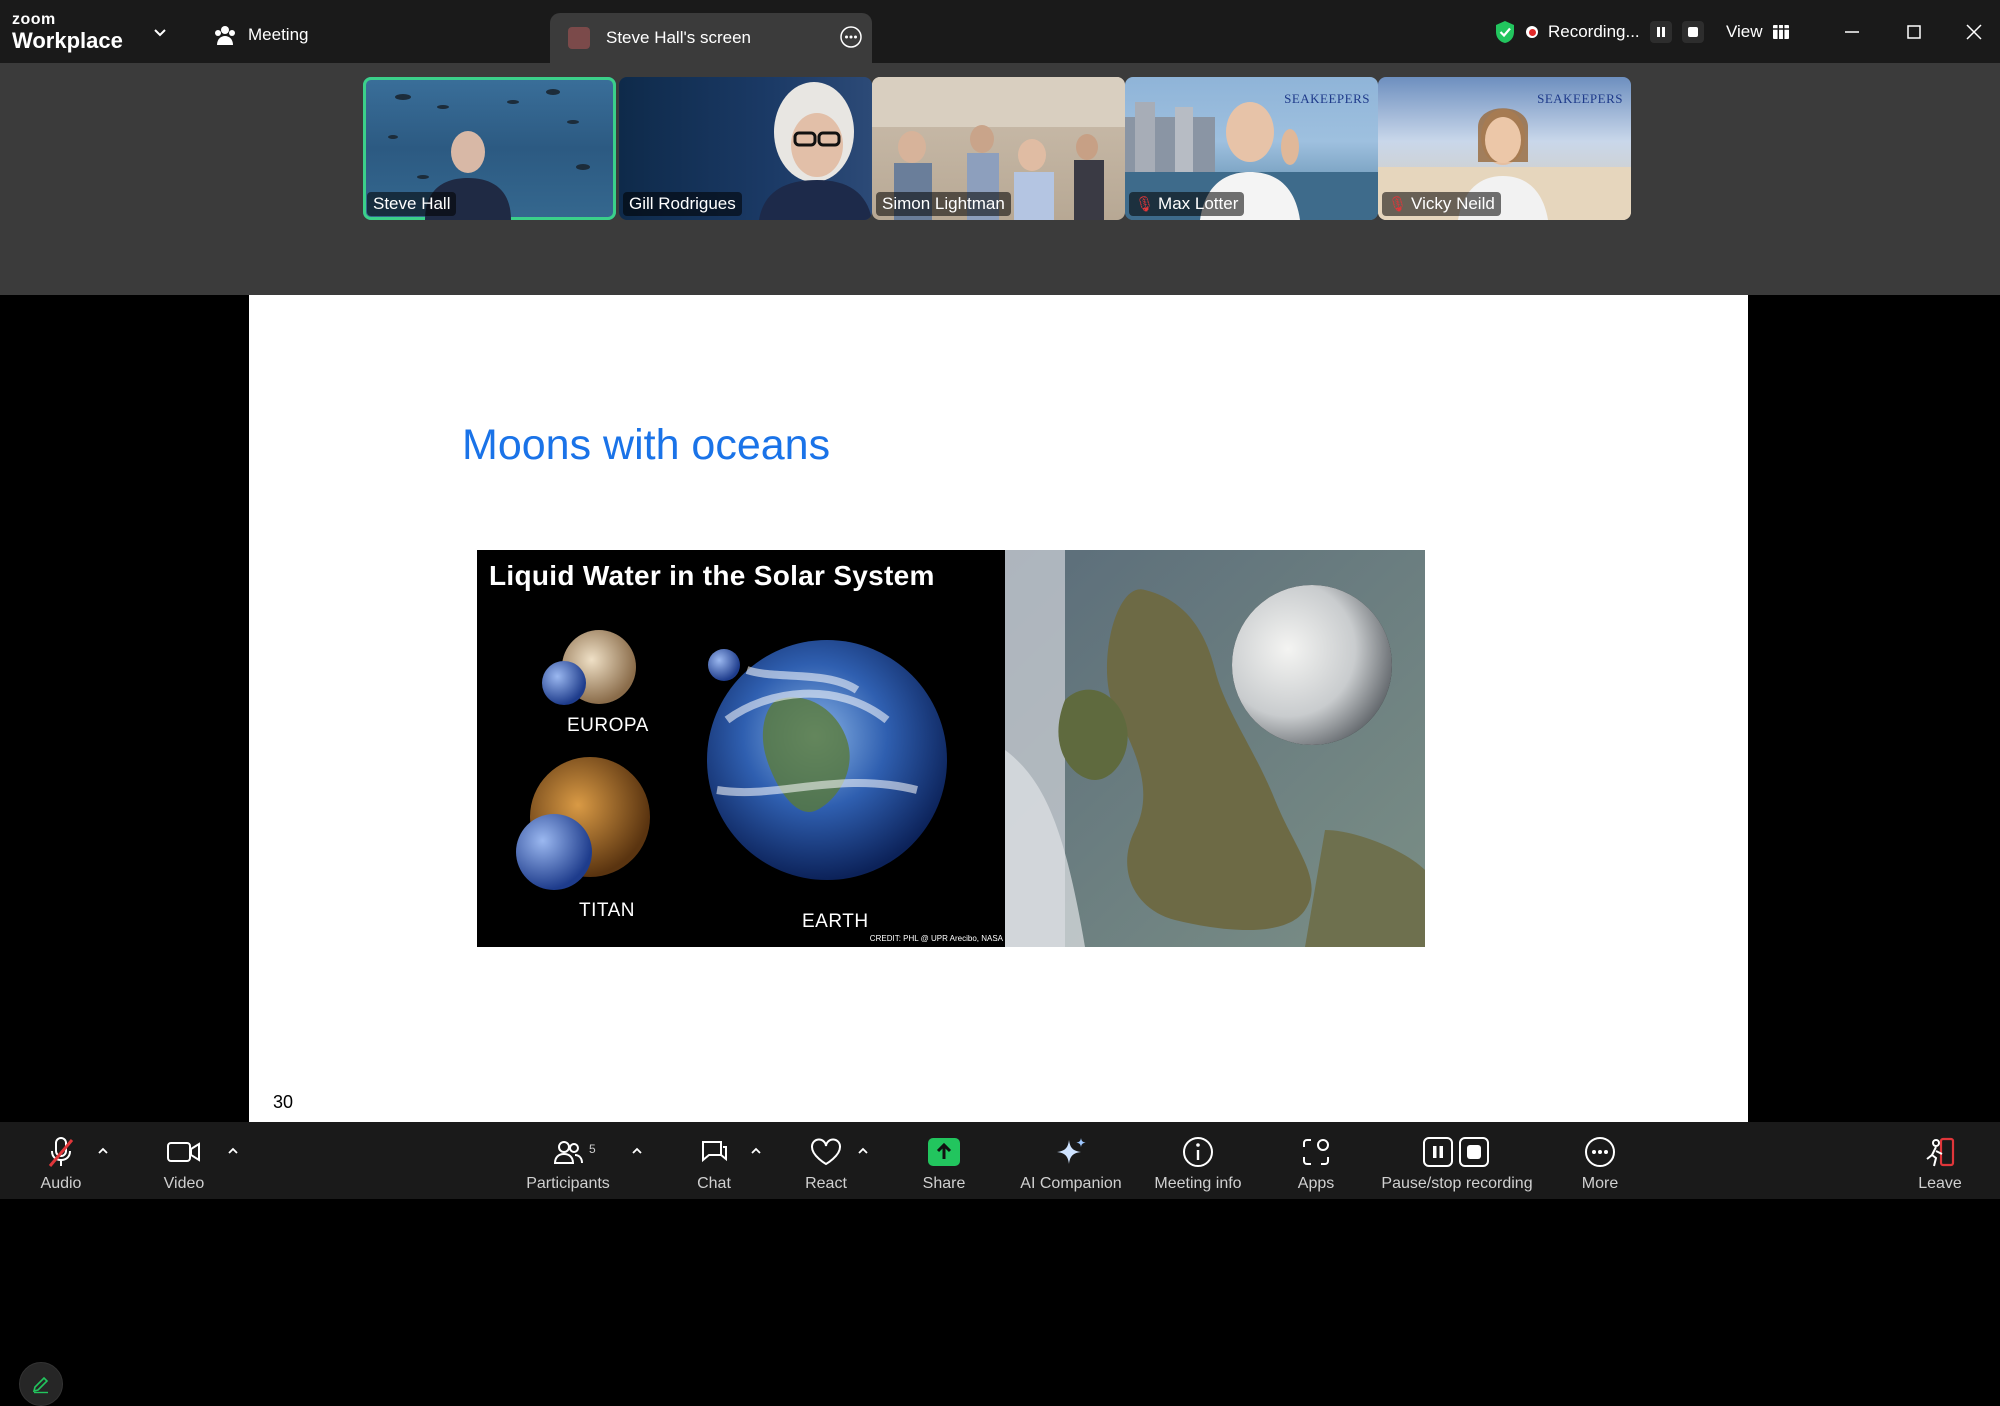 The height and width of the screenshot is (1406, 2000). What do you see at coordinates (678, 37) in the screenshot?
I see `screen-tab-label: Steve Hall's screen` at bounding box center [678, 37].